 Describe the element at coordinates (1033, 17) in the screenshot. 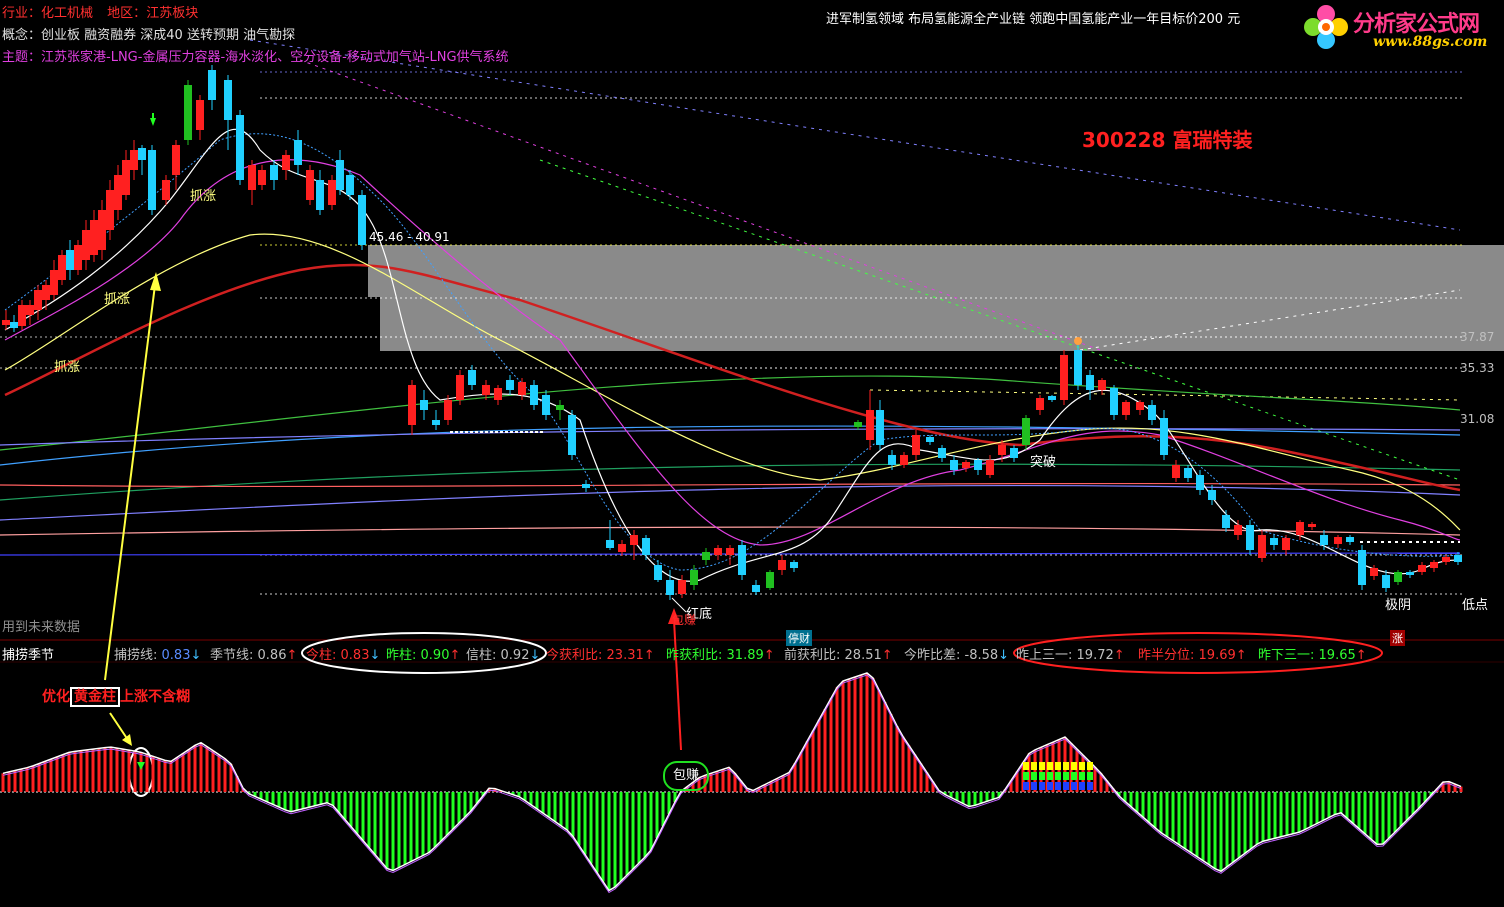

I see `news-headline: 进军制氢领域 布局氢能源全产业链 领跑中国氢能产业一年目标价200 元` at that location.